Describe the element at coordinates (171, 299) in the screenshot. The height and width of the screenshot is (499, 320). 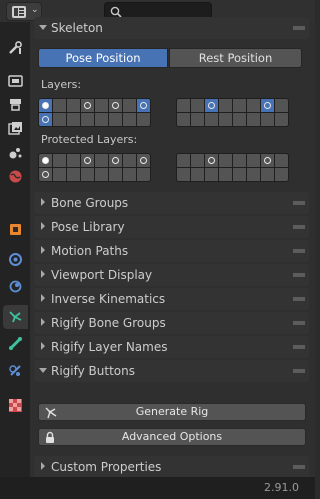
I see `panel-inverse-kinematics: Inverse Kinematics` at that location.